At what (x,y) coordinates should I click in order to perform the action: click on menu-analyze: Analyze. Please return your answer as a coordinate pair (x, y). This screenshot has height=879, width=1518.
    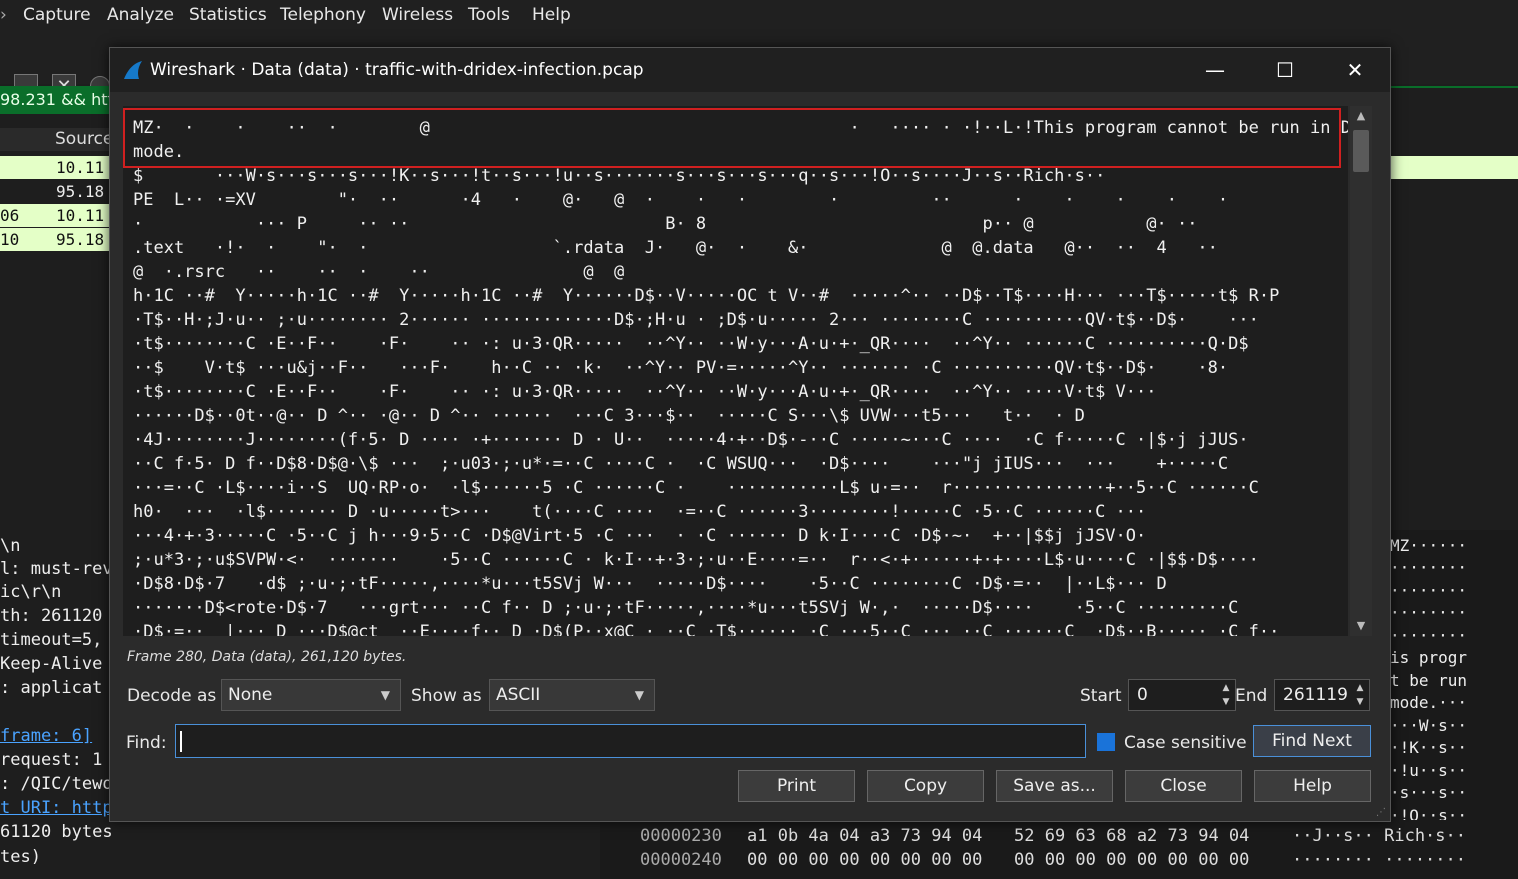
    Looking at the image, I should click on (140, 15).